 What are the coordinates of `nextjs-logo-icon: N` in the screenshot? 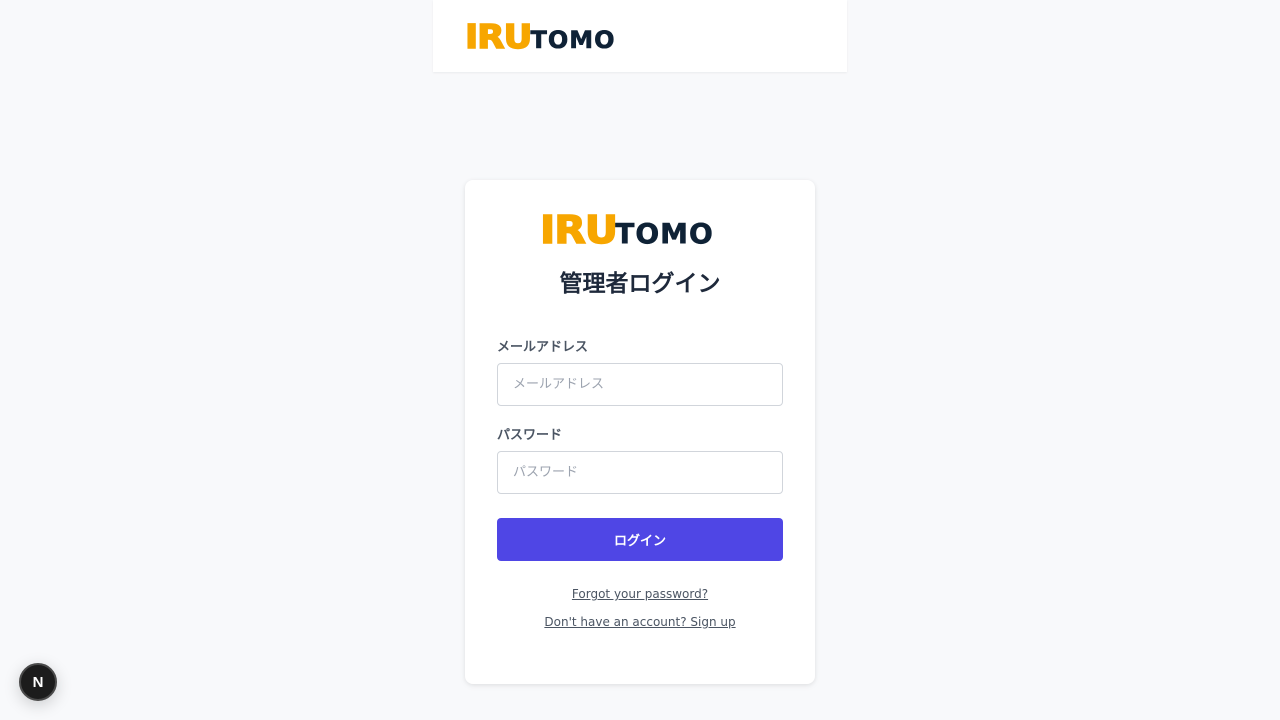 It's located at (38, 682).